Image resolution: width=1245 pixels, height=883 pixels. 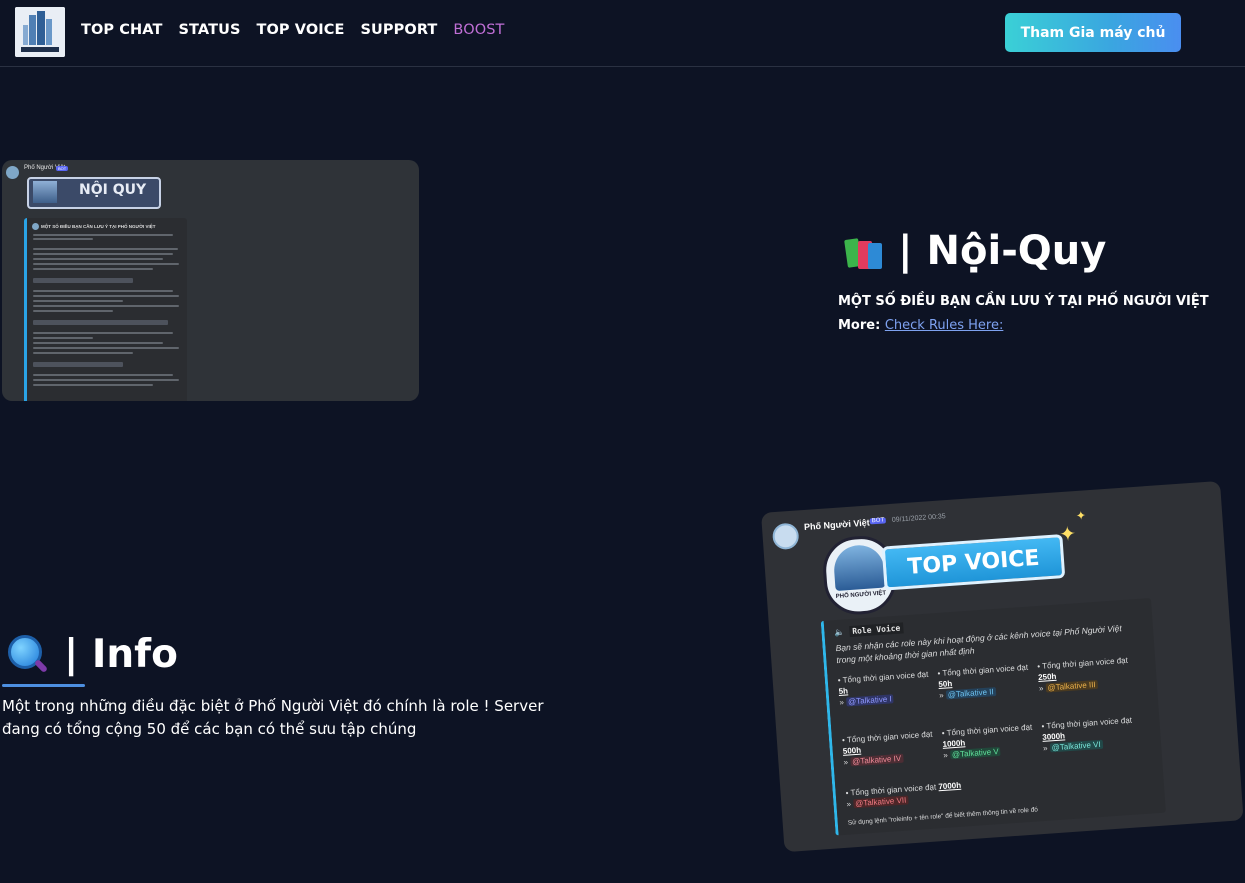 What do you see at coordinates (880, 802) in the screenshot?
I see `role-mention: @Talkative VII` at bounding box center [880, 802].